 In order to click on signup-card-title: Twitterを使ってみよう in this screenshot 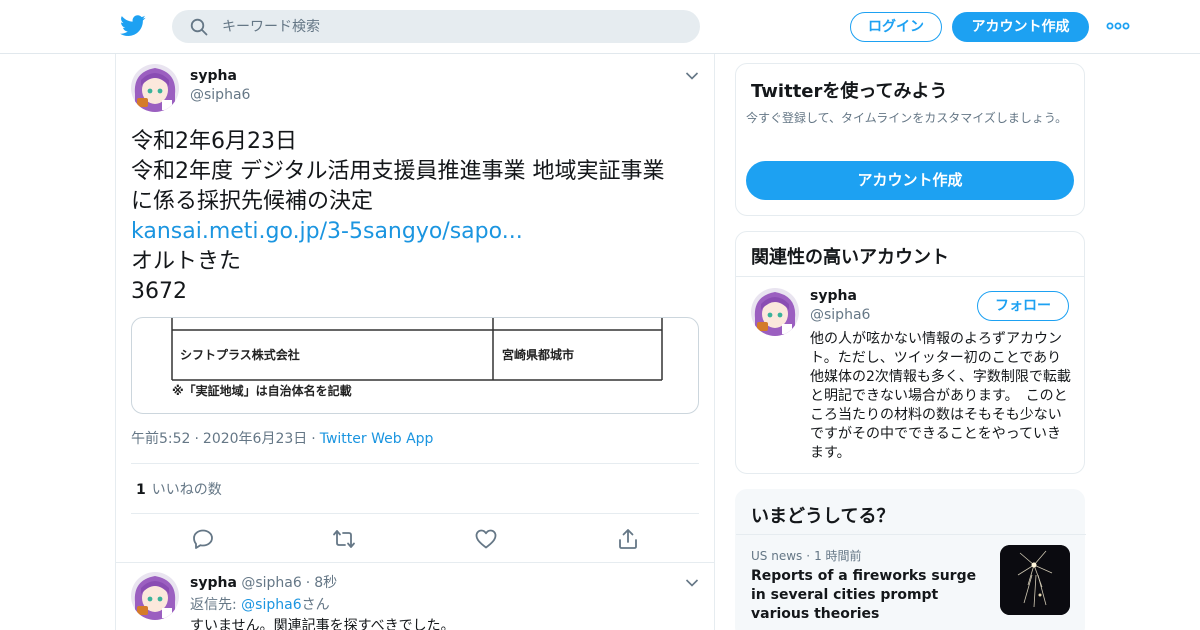, I will do `click(849, 91)`.